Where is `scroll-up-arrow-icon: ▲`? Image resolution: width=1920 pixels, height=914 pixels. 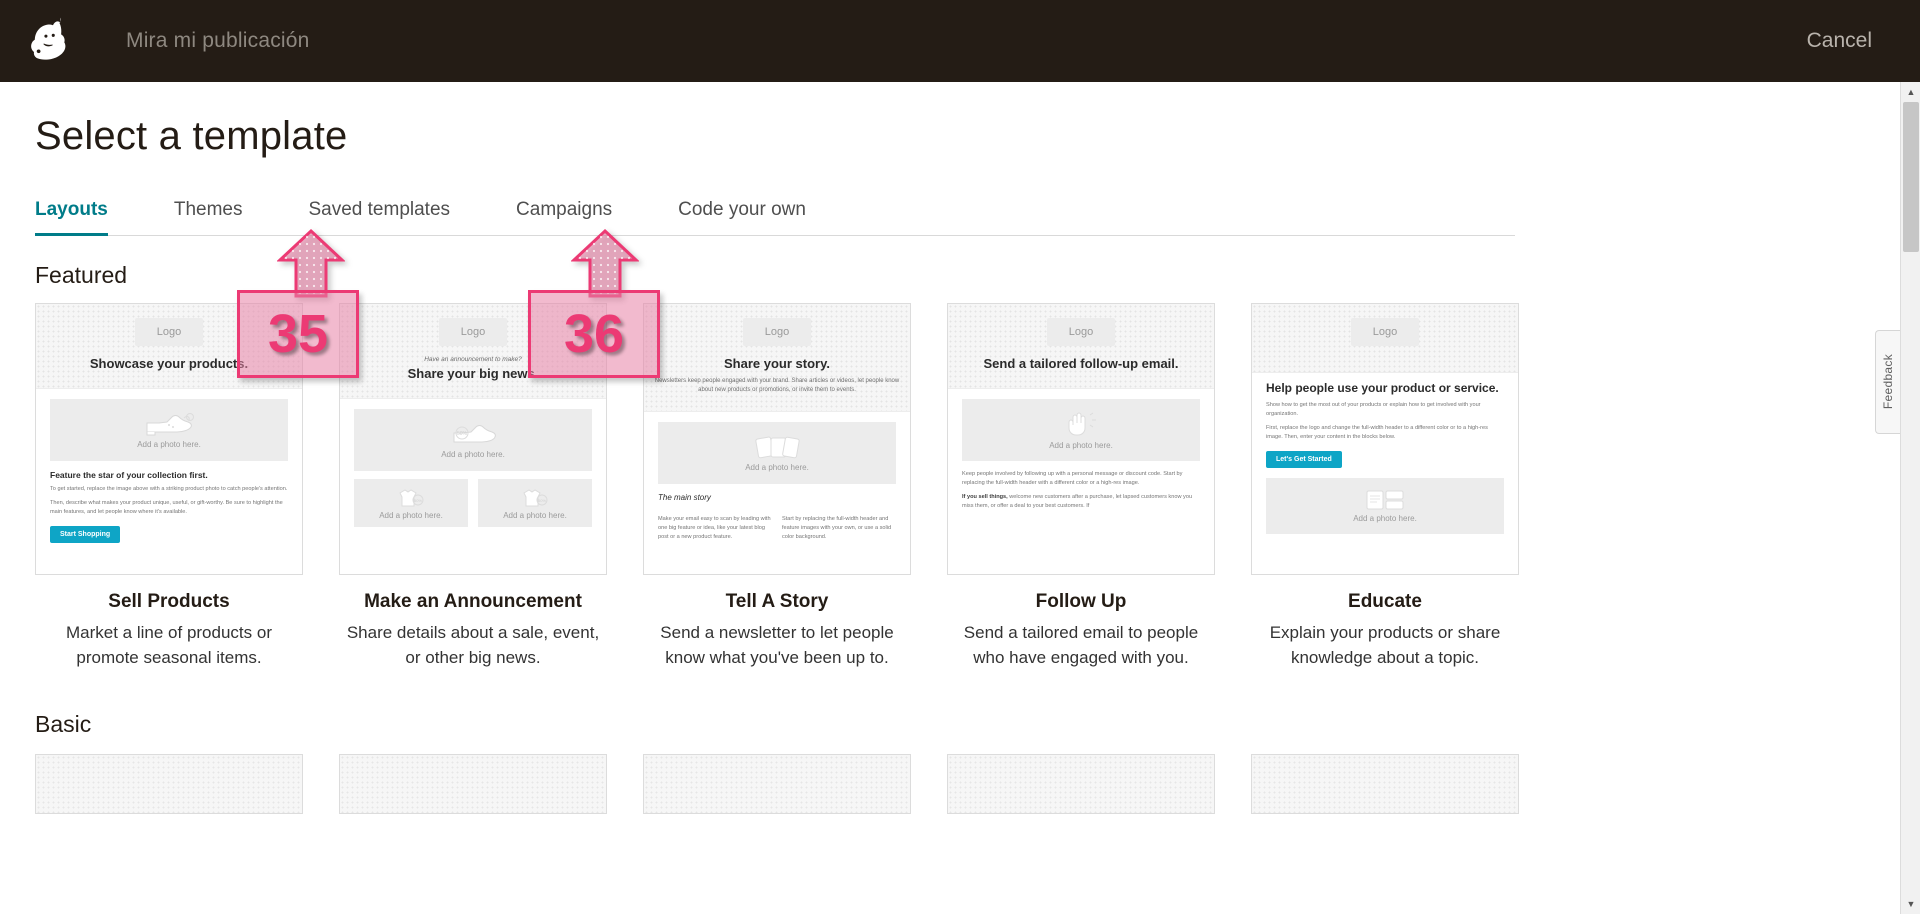 scroll-up-arrow-icon: ▲ is located at coordinates (1910, 92).